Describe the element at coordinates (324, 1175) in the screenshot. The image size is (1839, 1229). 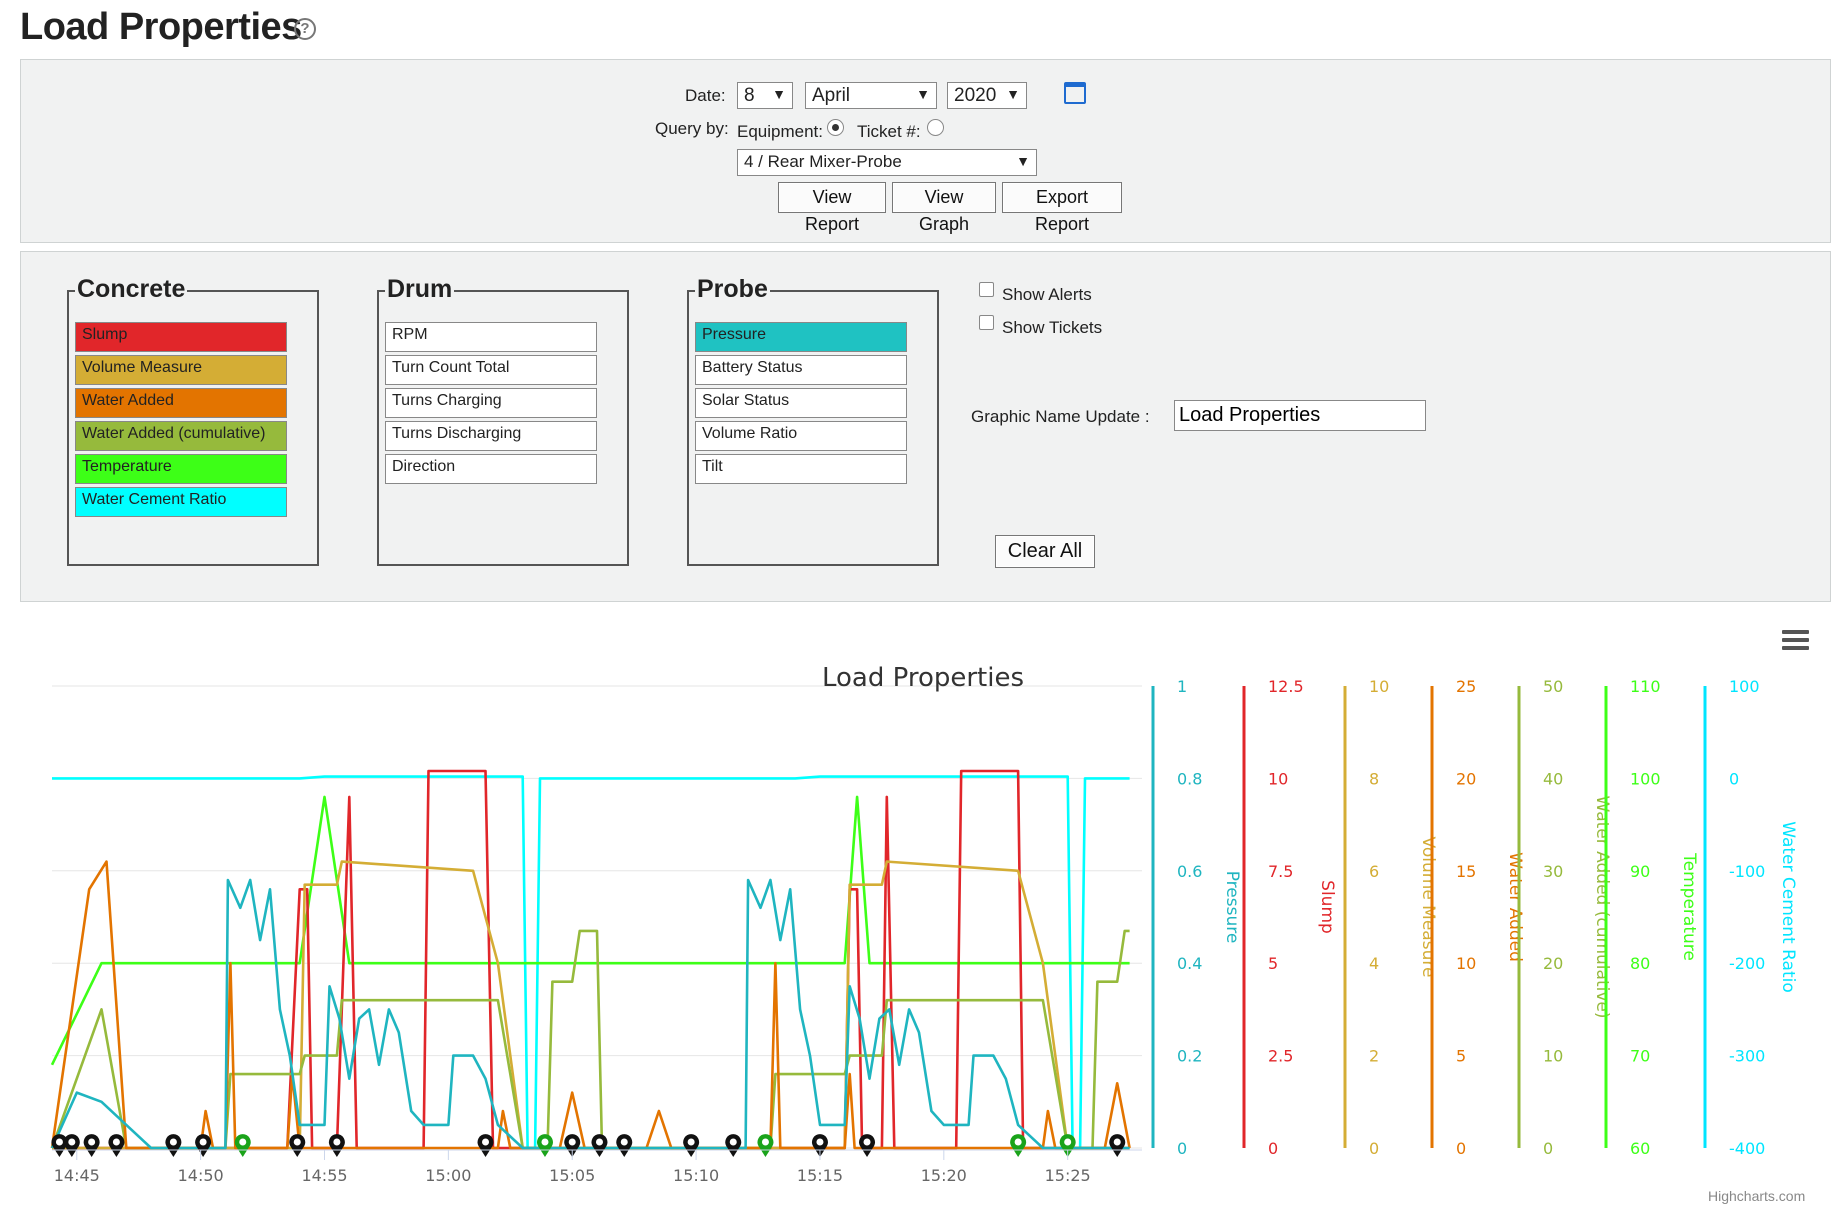
I see `x-tick-label: 14:55` at that location.